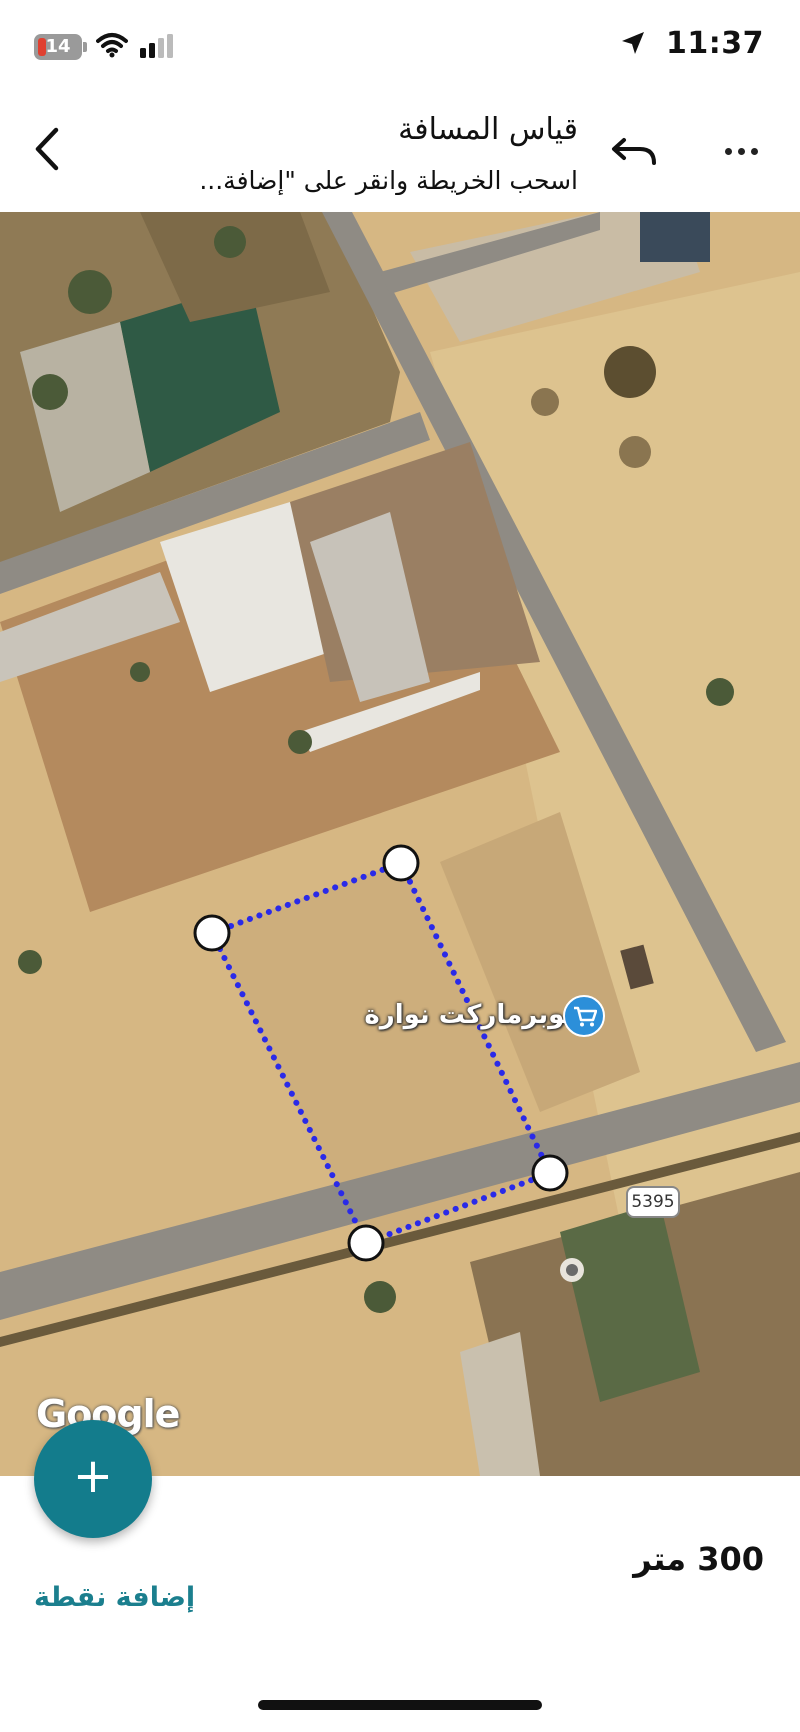 This screenshot has height=1732, width=800. Describe the element at coordinates (400, 48) in the screenshot. I see `status-bar: 14 11:37` at that location.